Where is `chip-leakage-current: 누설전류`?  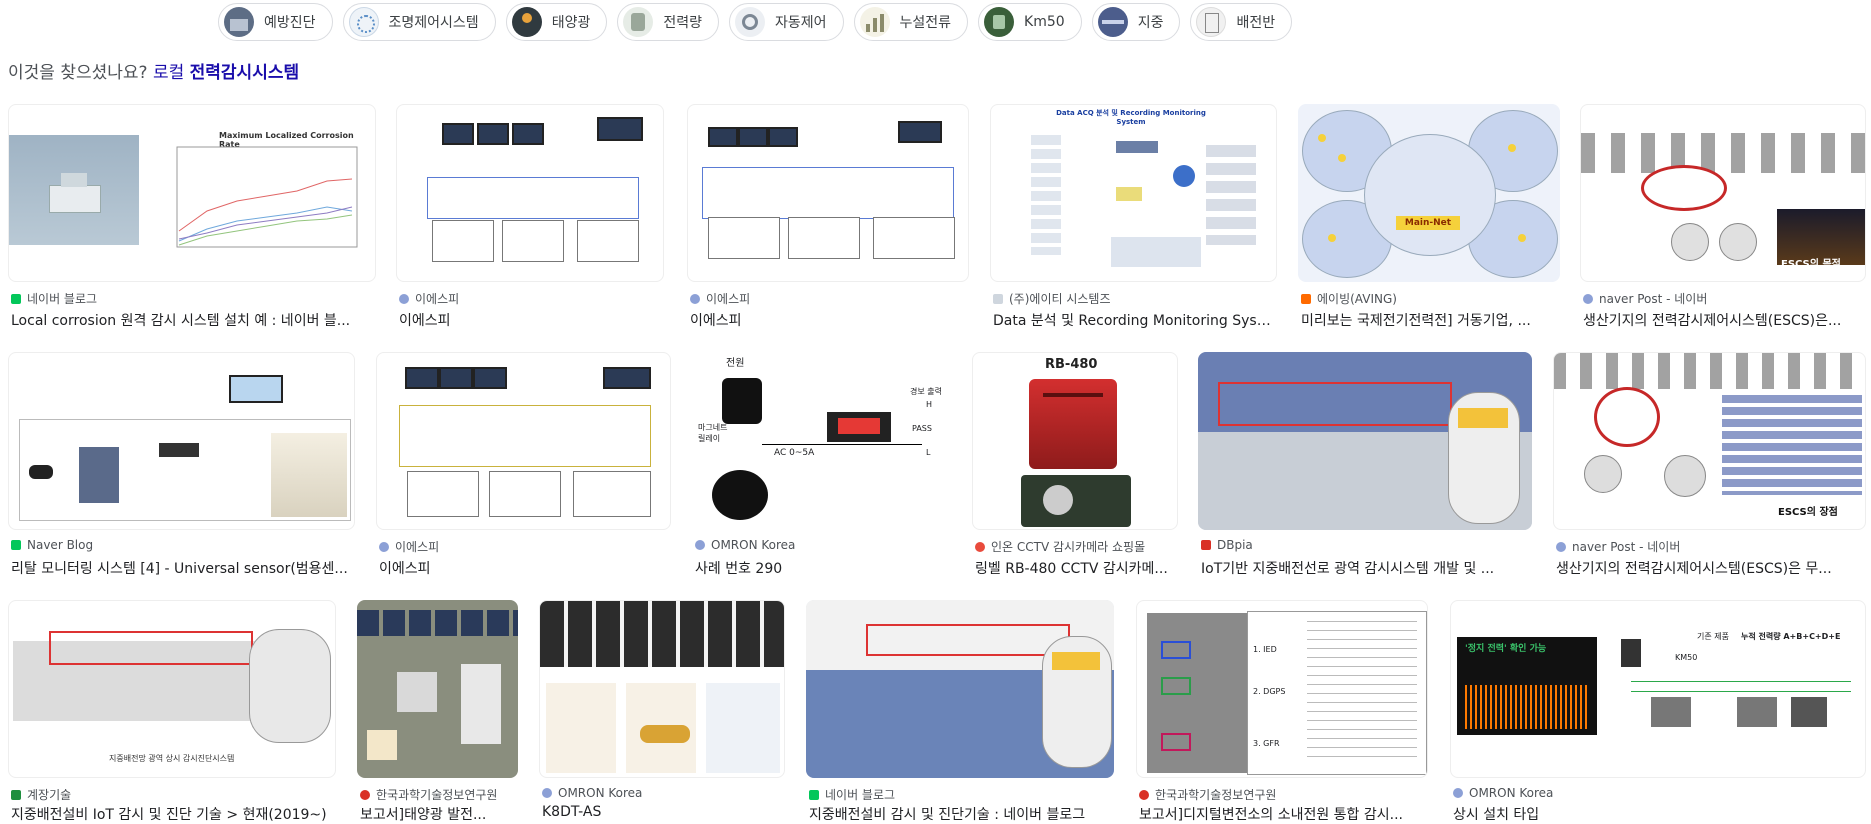 chip-leakage-current: 누설전류 is located at coordinates (911, 22).